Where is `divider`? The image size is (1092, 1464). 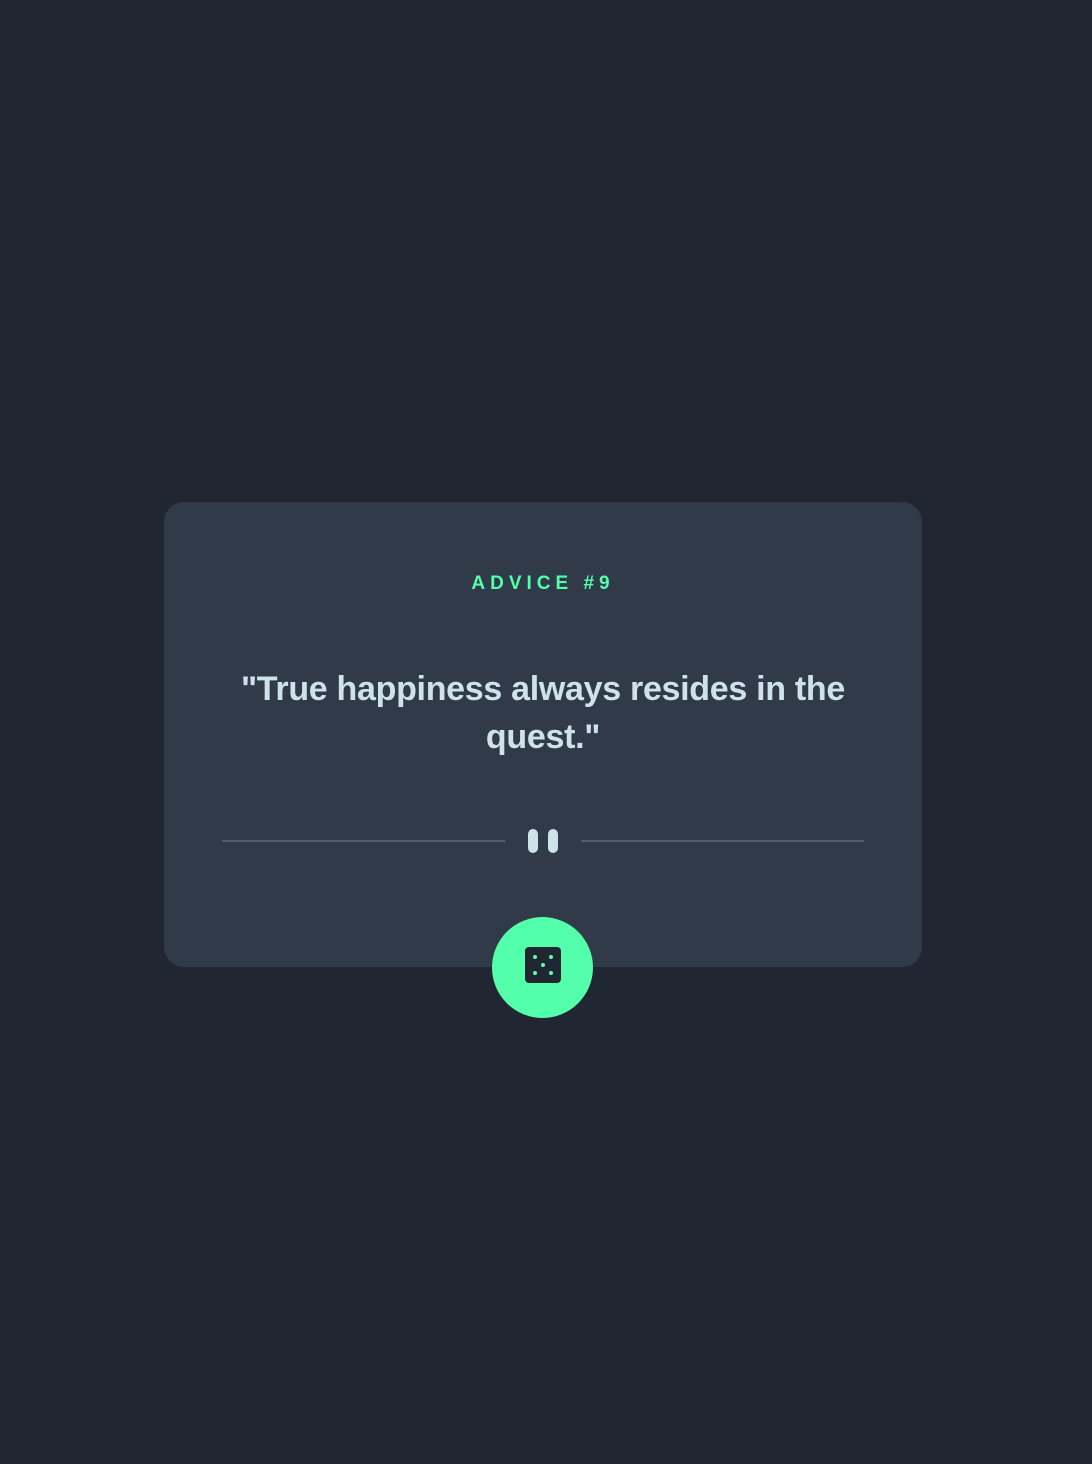 divider is located at coordinates (543, 840).